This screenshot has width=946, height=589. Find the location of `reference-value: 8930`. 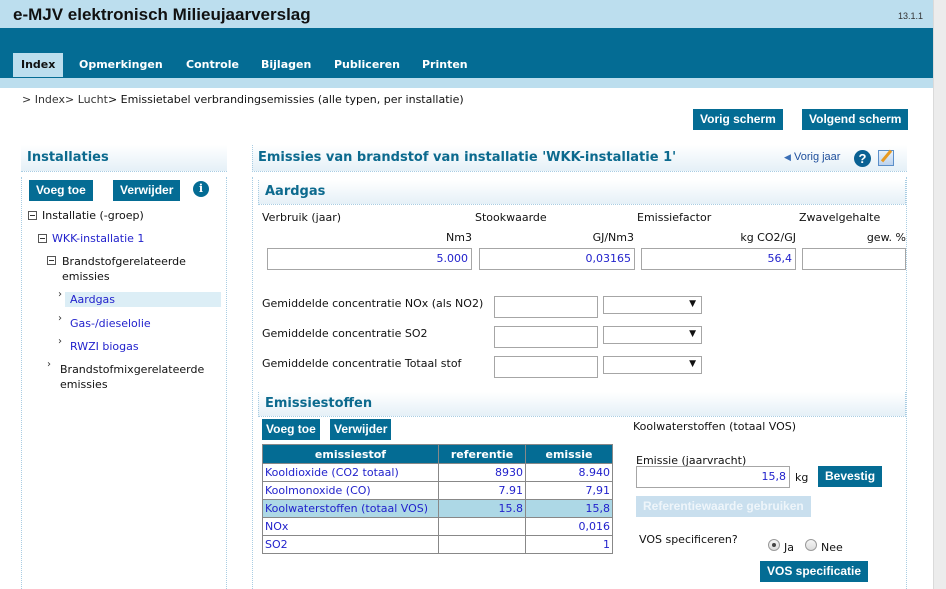

reference-value: 8930 is located at coordinates (482, 472).